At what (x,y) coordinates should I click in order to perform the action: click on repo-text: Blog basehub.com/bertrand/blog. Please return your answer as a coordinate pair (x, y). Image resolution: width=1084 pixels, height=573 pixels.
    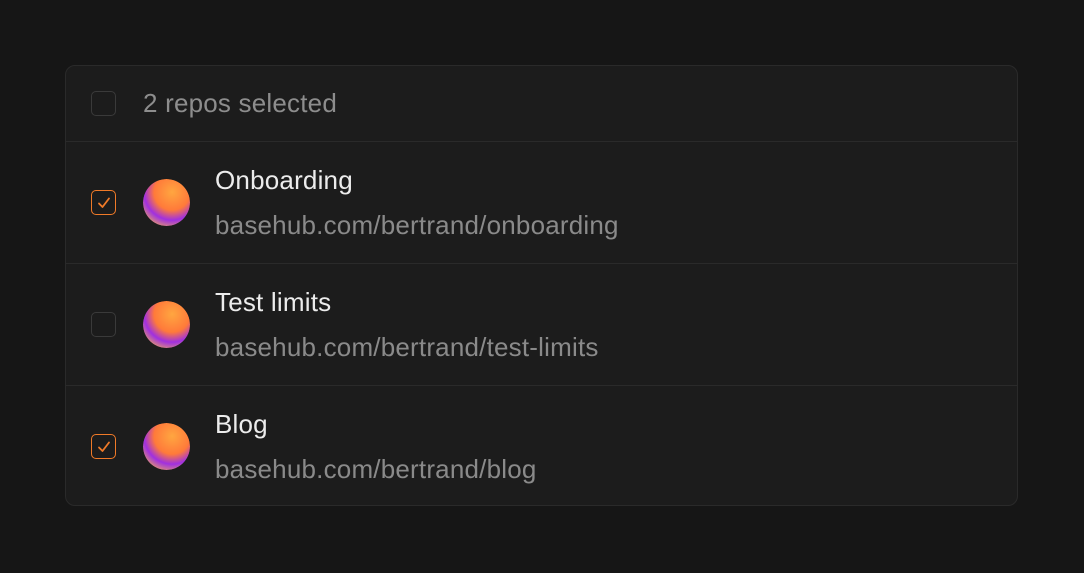
    Looking at the image, I should click on (376, 446).